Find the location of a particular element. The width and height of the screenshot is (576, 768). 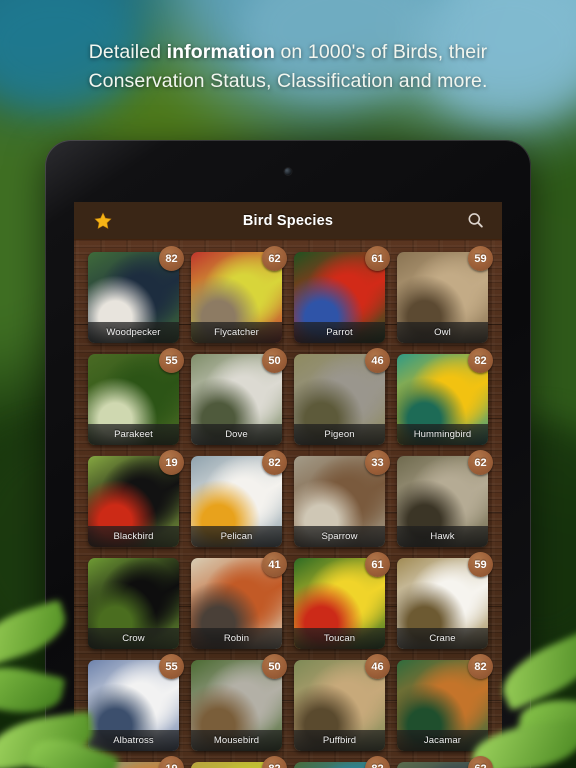

species-card-label: Robin is located at coordinates (236, 638).